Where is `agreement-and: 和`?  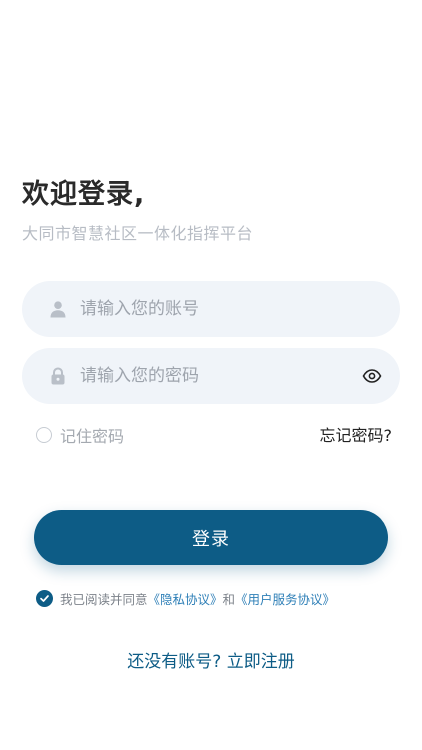
agreement-and: 和 is located at coordinates (229, 599).